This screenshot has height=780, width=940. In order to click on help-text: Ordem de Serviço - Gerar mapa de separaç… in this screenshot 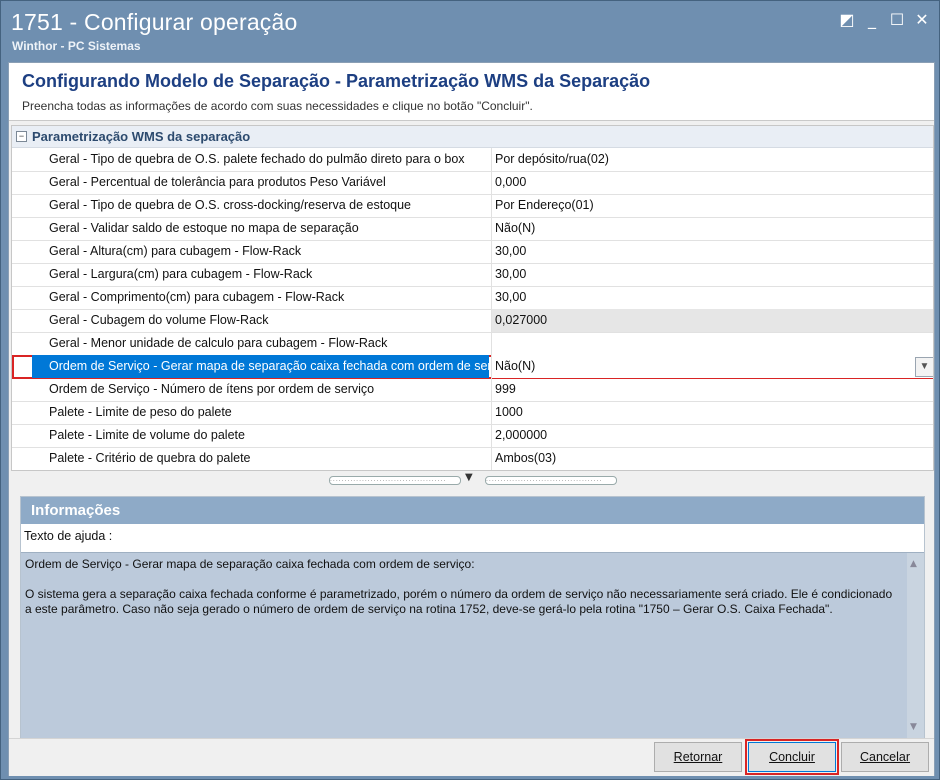, I will do `click(461, 594)`.